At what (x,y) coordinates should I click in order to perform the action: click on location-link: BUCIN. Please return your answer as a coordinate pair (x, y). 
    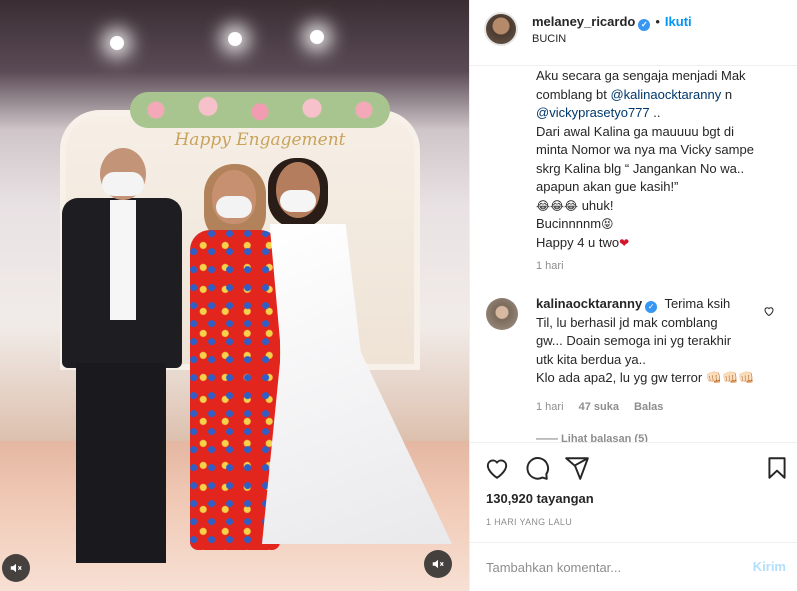
    Looking at the image, I should click on (549, 39).